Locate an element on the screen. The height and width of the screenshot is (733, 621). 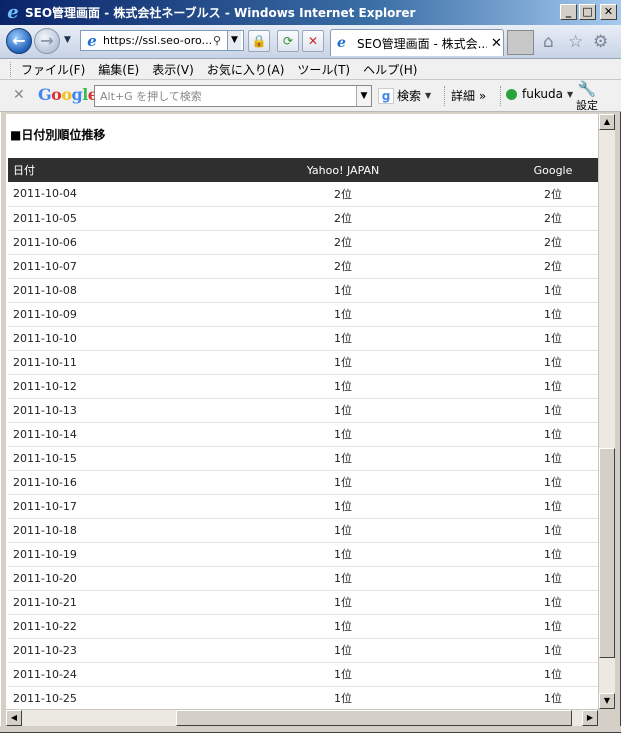
vertical-scrollbar: ▲ ▼ is located at coordinates (606, 411).